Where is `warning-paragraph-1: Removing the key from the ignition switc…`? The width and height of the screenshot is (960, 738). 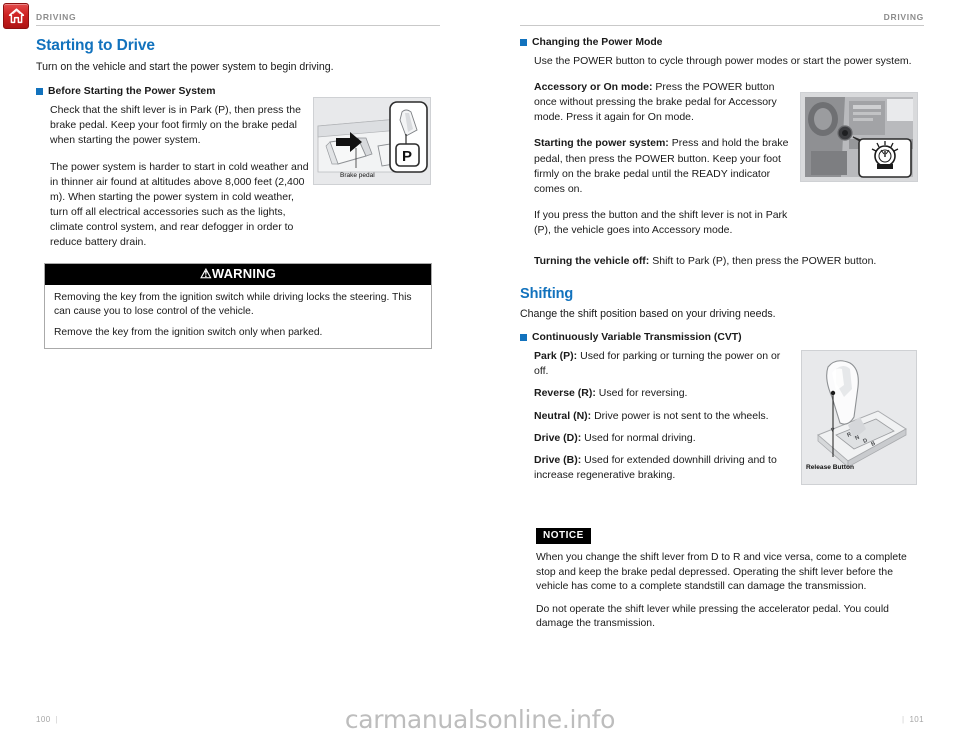
warning-paragraph-1: Removing the key from the ignition switc… is located at coordinates (233, 304).